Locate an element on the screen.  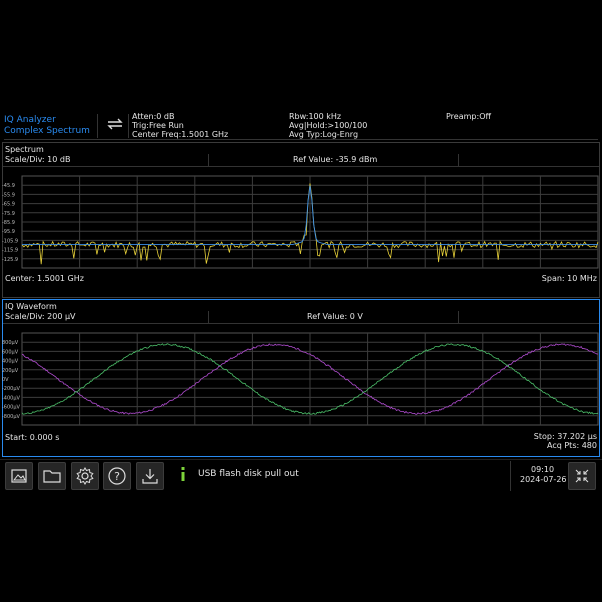
shrink-button is located at coordinates (582, 476).